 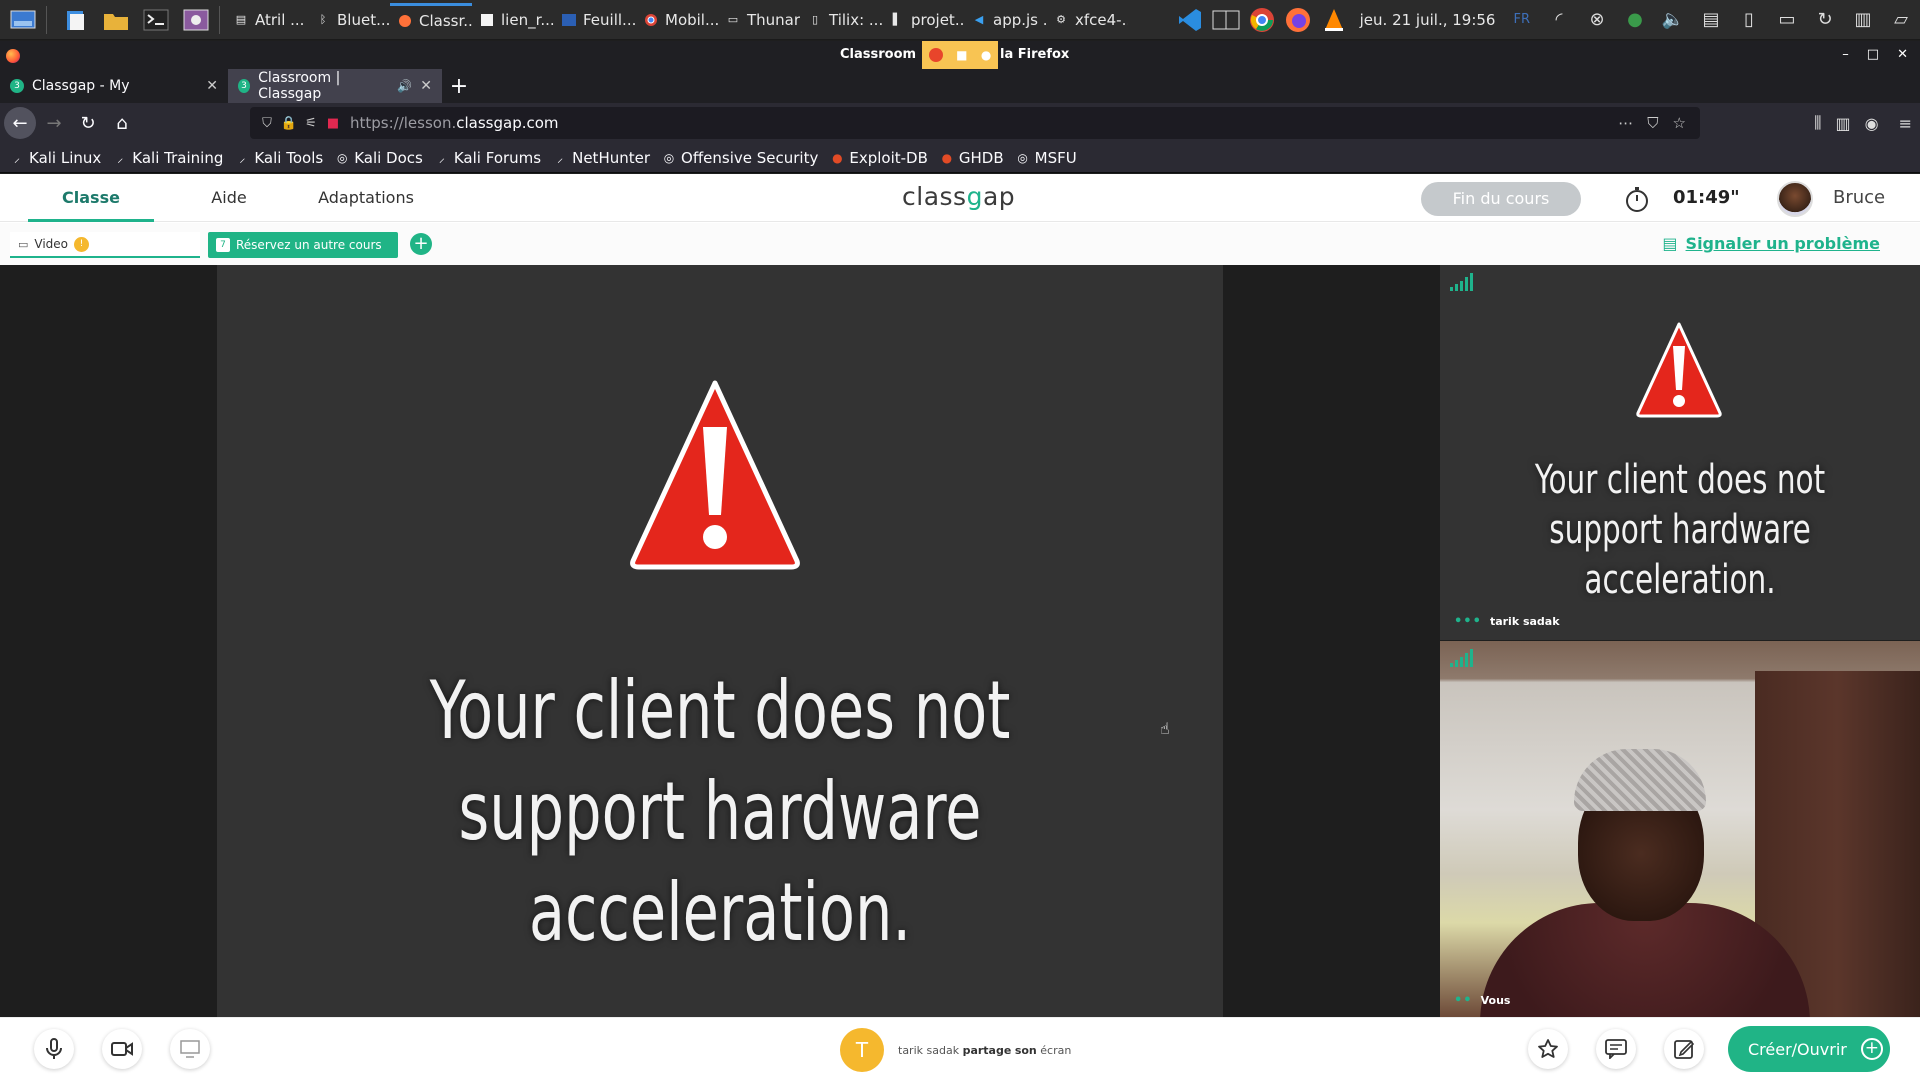 I want to click on lock-icon: 🔒, so click(x=289, y=123).